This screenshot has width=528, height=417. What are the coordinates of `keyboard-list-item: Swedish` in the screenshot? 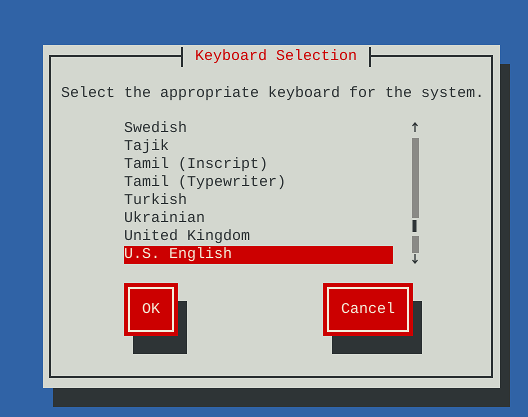 It's located at (258, 129).